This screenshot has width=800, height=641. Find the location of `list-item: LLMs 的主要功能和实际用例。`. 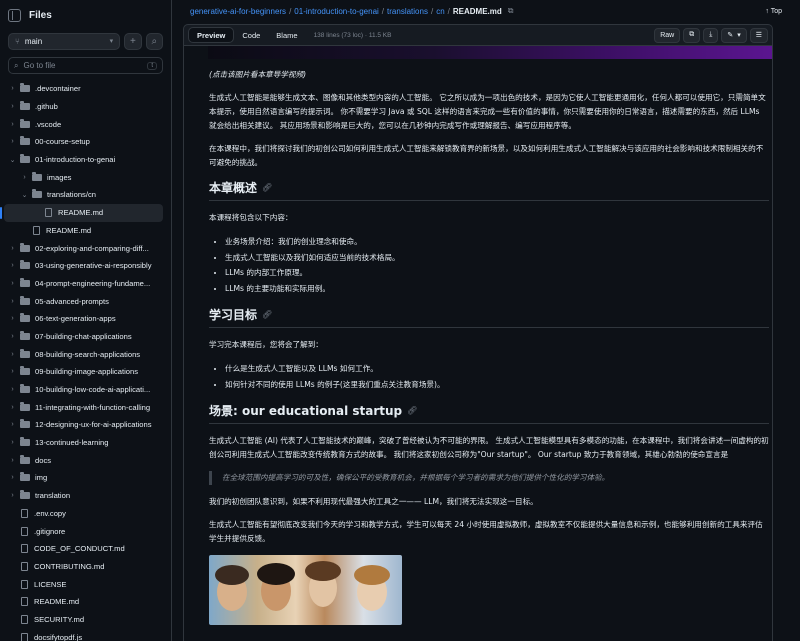

list-item: LLMs 的主要功能和实际用例。 is located at coordinates (497, 289).